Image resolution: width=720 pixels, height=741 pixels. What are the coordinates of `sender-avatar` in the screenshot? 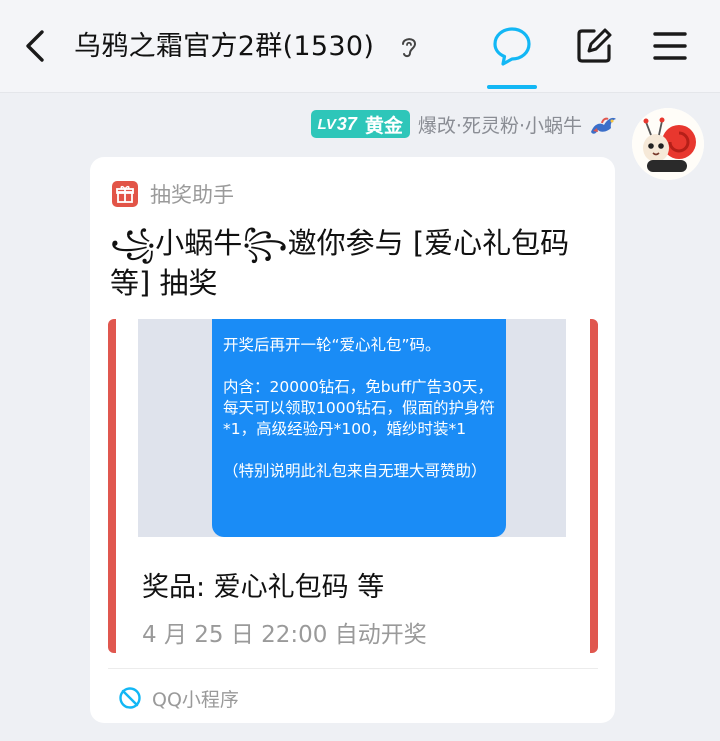 It's located at (668, 144).